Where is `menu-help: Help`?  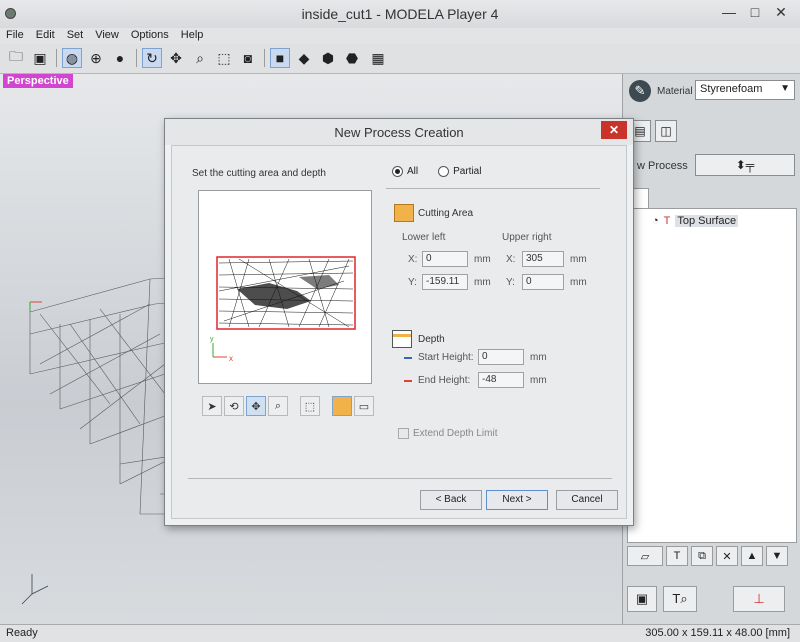
menu-help: Help is located at coordinates (192, 36).